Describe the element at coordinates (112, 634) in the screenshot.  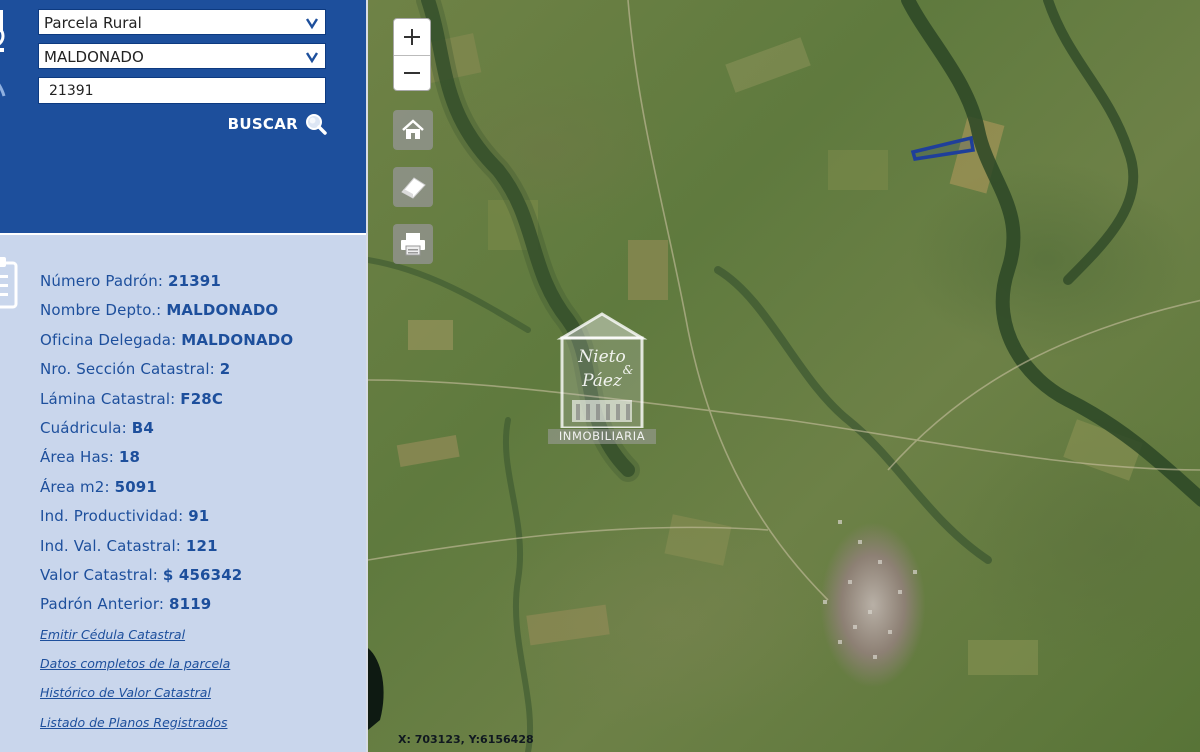
I see `info-link: Emitir Cédula Catastral` at that location.